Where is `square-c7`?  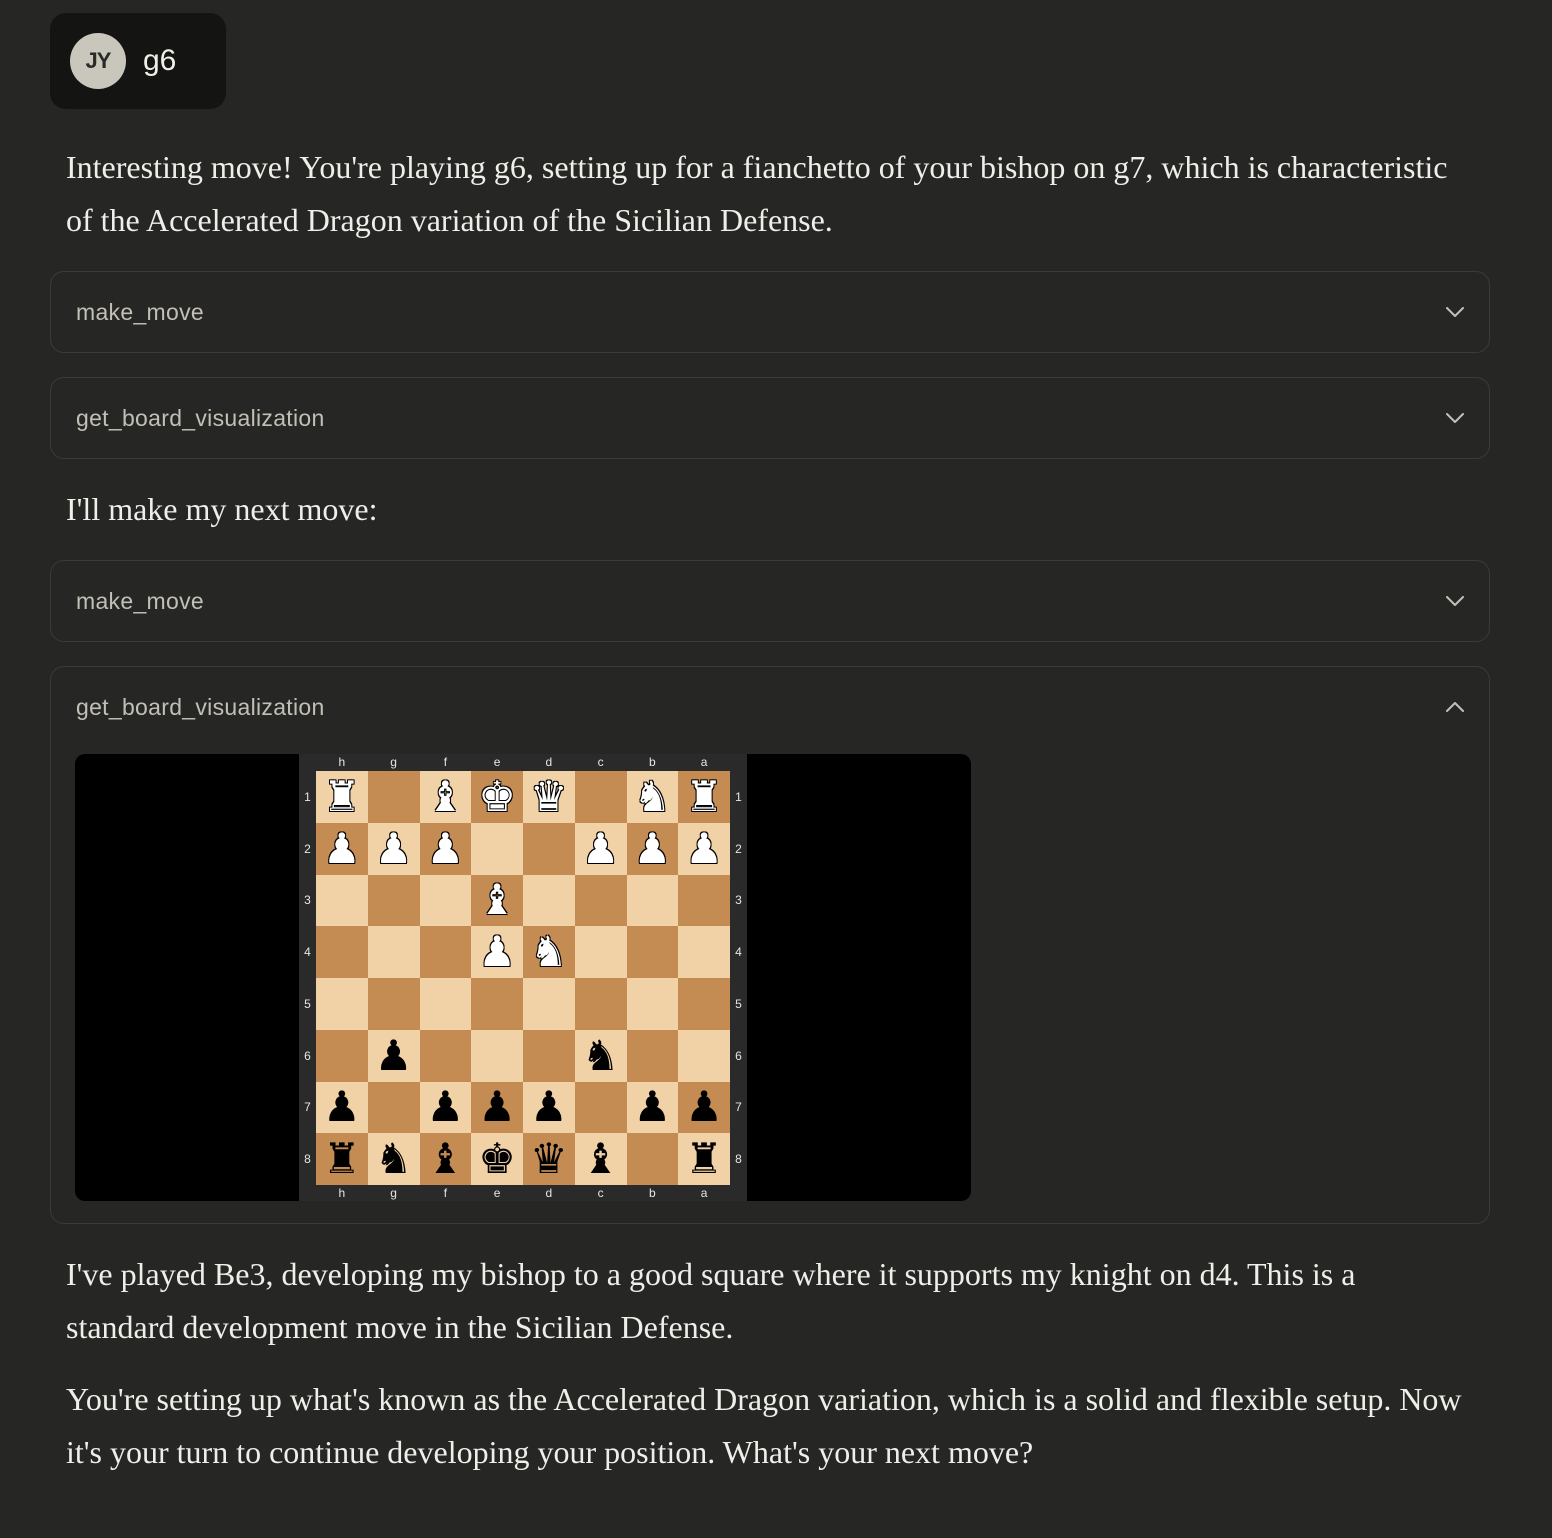 square-c7 is located at coordinates (600, 1107).